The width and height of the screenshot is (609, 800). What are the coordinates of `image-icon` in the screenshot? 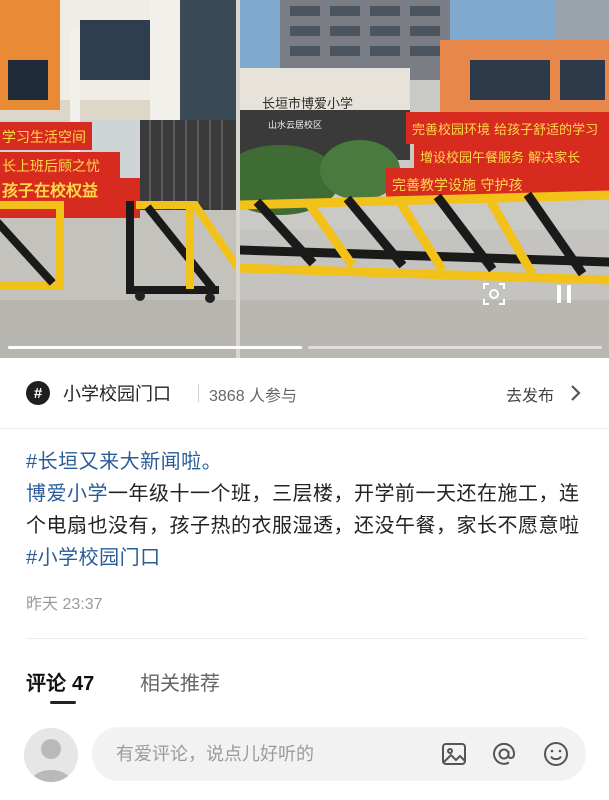 It's located at (454, 754).